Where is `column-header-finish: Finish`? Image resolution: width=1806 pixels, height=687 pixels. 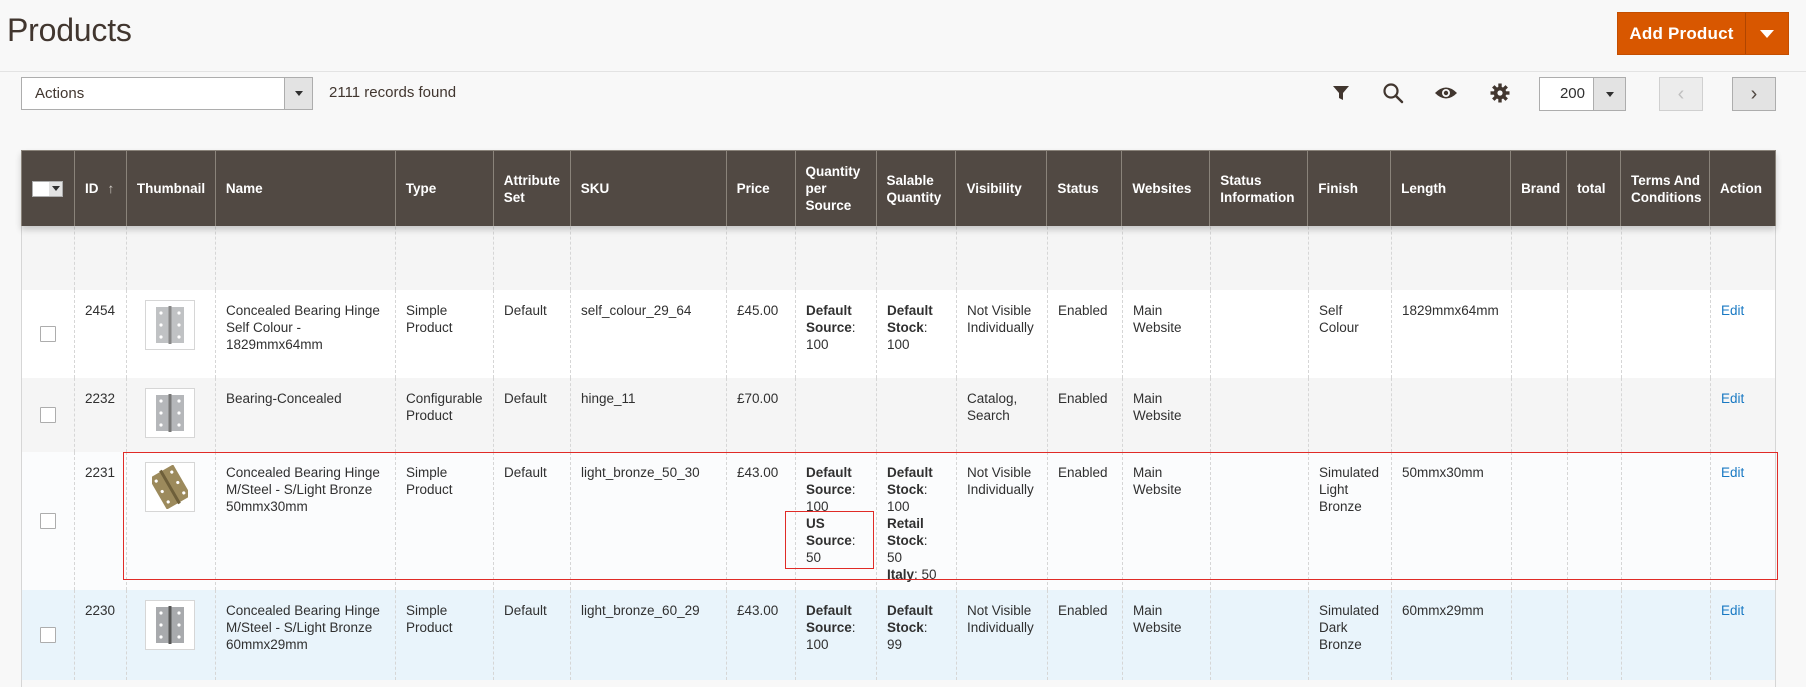
column-header-finish: Finish is located at coordinates (1350, 188).